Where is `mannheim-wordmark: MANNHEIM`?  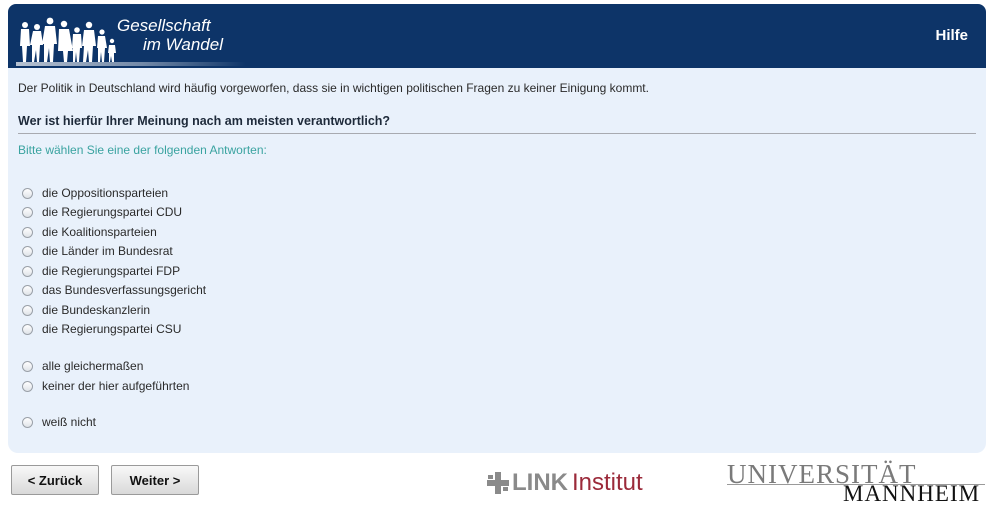 mannheim-wordmark: MANNHEIM is located at coordinates (912, 493).